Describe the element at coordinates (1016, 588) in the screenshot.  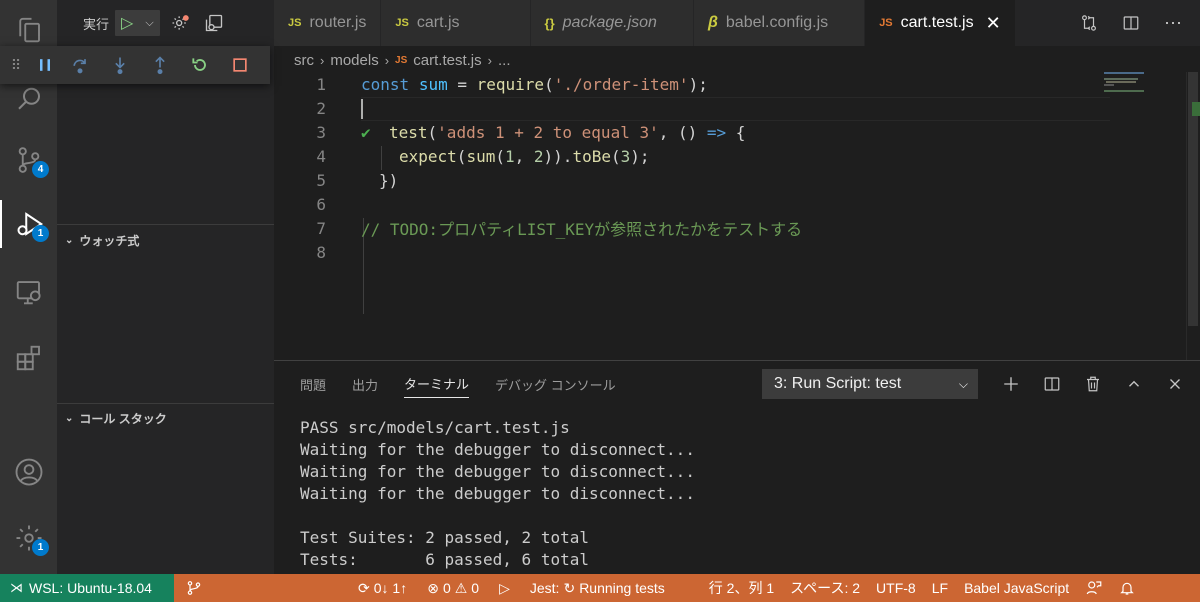
I see `language-mode: Babel JavaScript` at that location.